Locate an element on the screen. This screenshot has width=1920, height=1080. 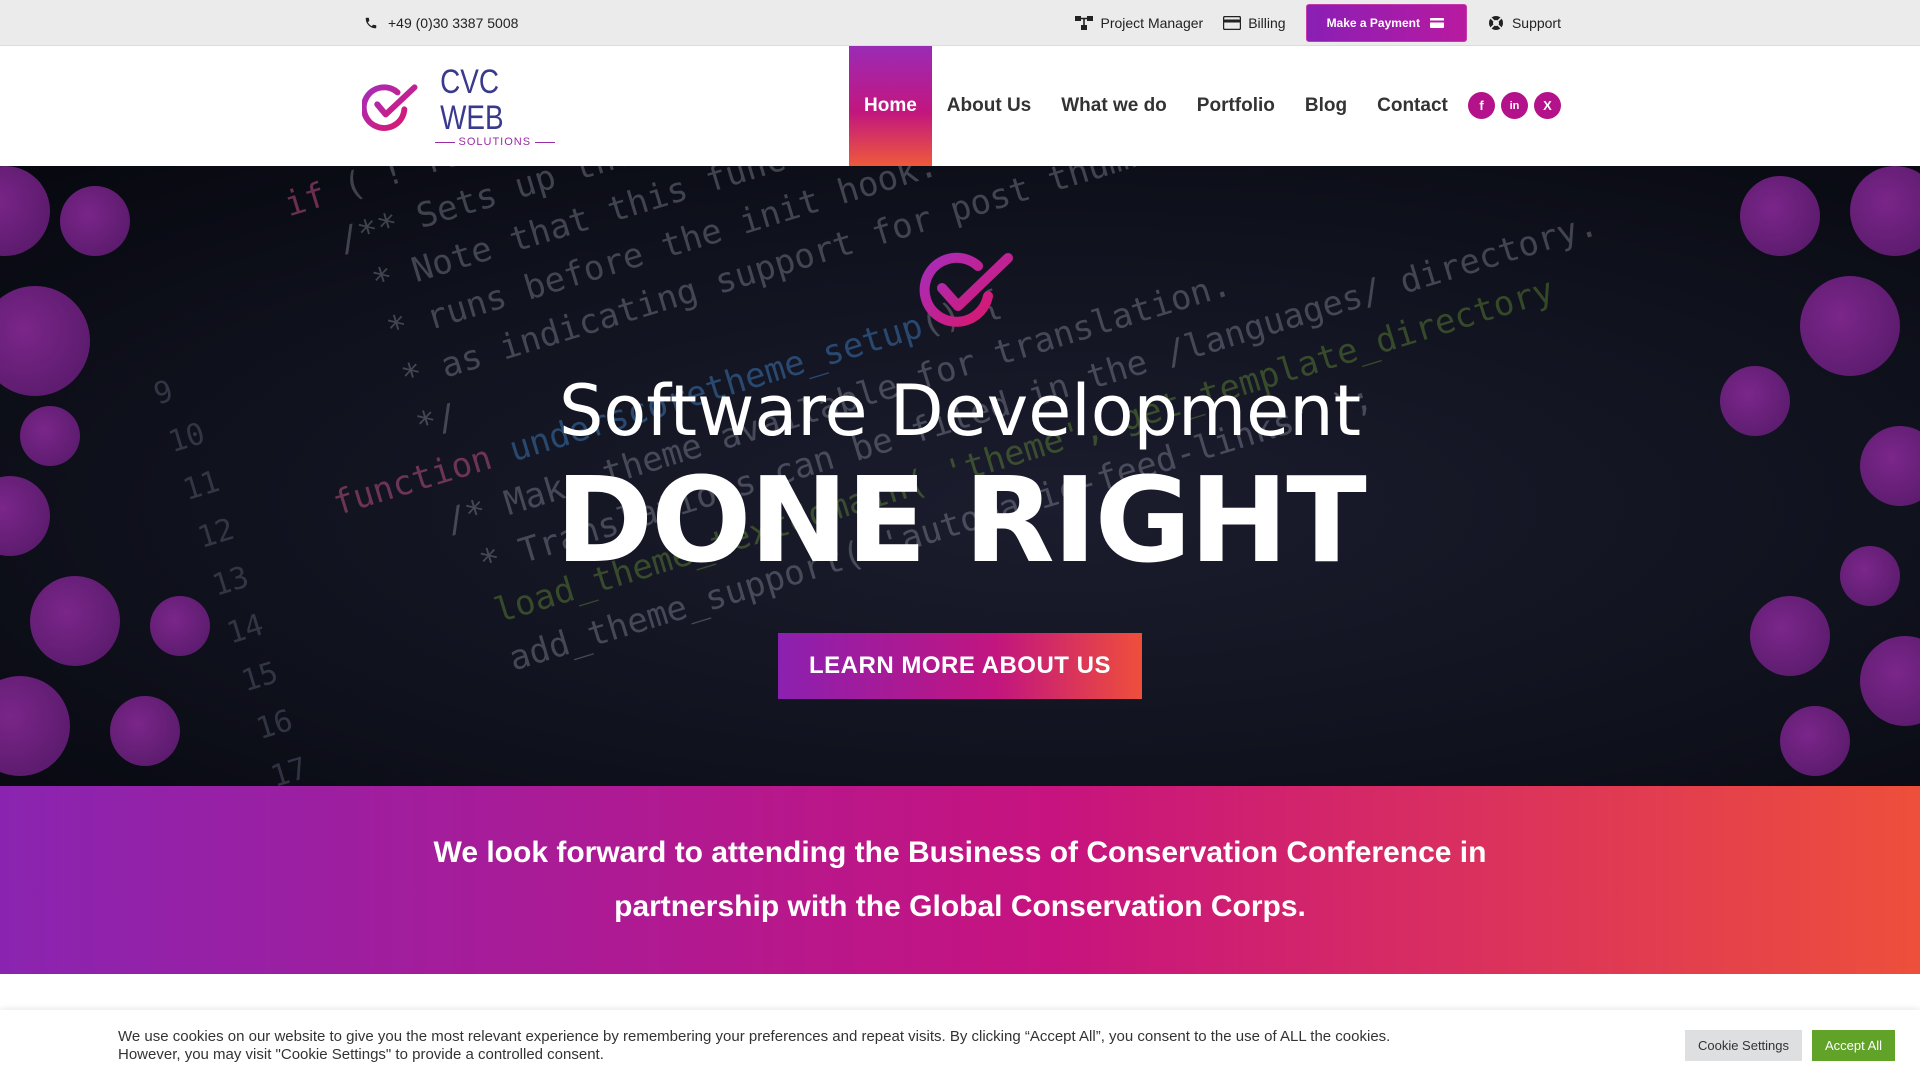
billing-link: Billing is located at coordinates (1254, 23).